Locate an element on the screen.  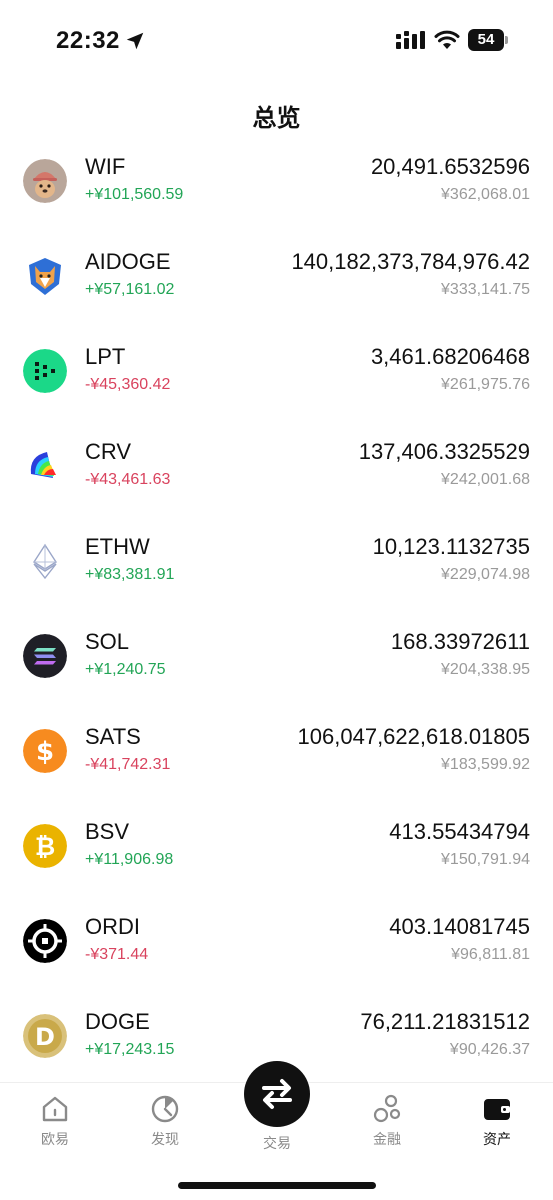
bsv-bitcoin-icon: ₿ is located at coordinates (45, 846).